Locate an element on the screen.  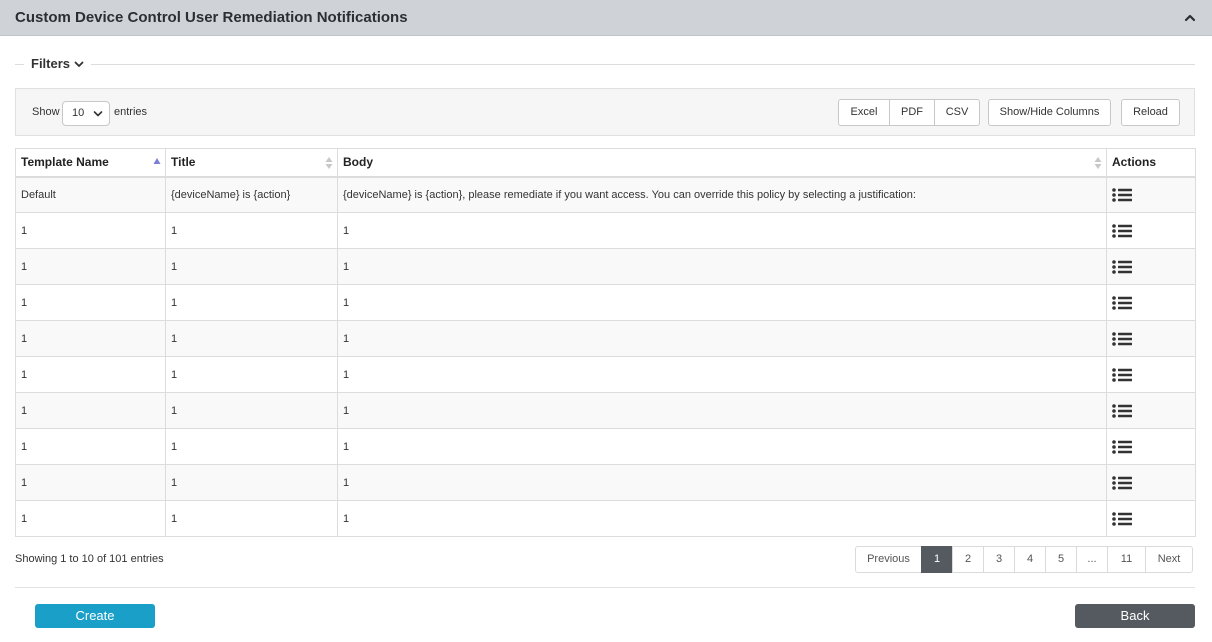
pagination-page-3: 3 is located at coordinates (999, 559).